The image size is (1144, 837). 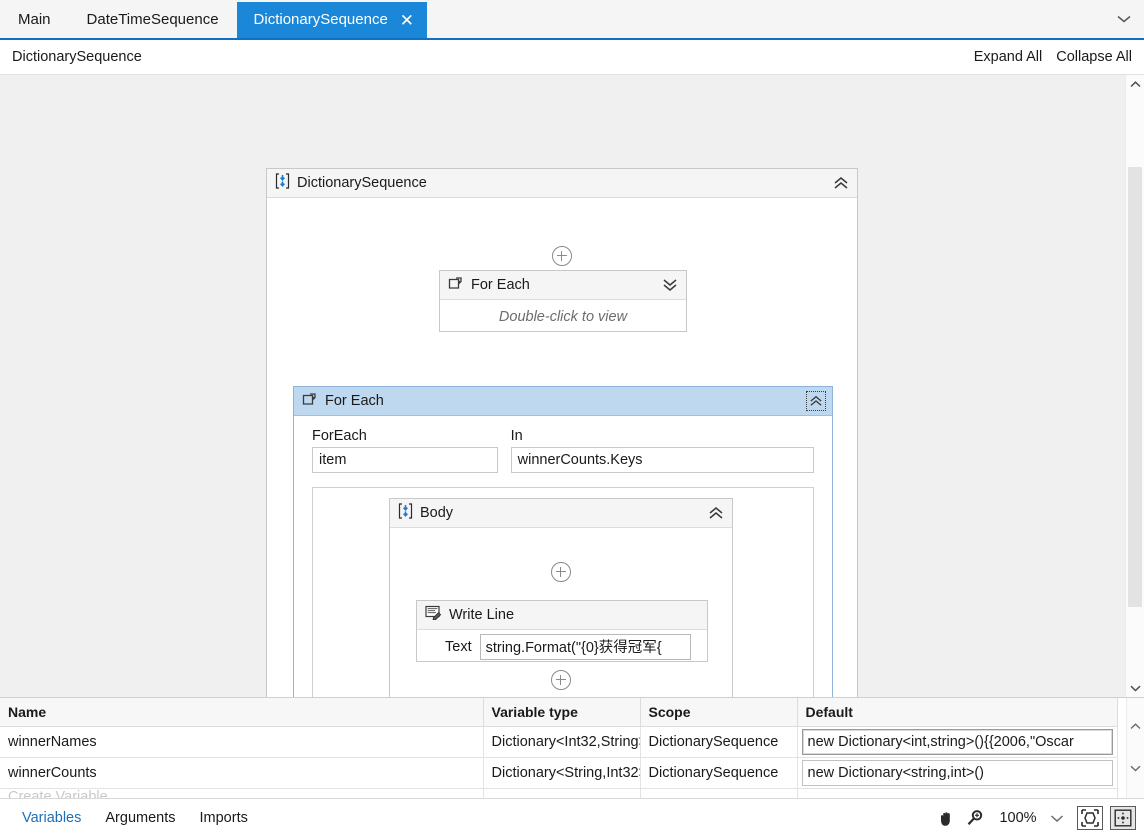 What do you see at coordinates (242, 793) in the screenshot?
I see `create-variable-cell: Create Variable` at bounding box center [242, 793].